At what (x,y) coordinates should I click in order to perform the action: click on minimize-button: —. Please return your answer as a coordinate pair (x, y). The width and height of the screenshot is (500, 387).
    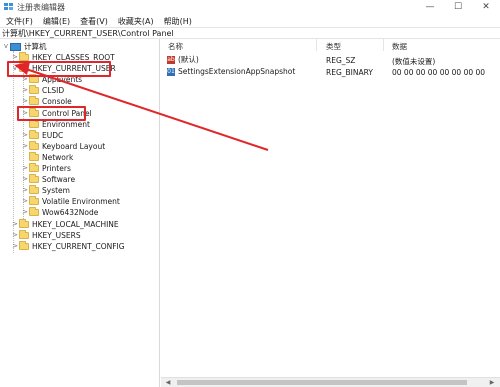
    Looking at the image, I should click on (430, 7).